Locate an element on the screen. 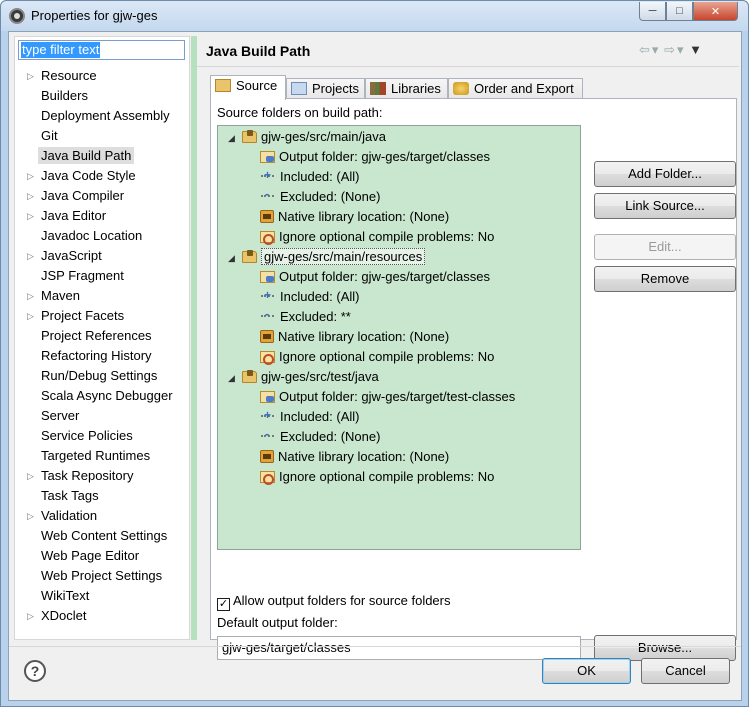  forward-arrow-icon: ⇨ is located at coordinates (669, 49).